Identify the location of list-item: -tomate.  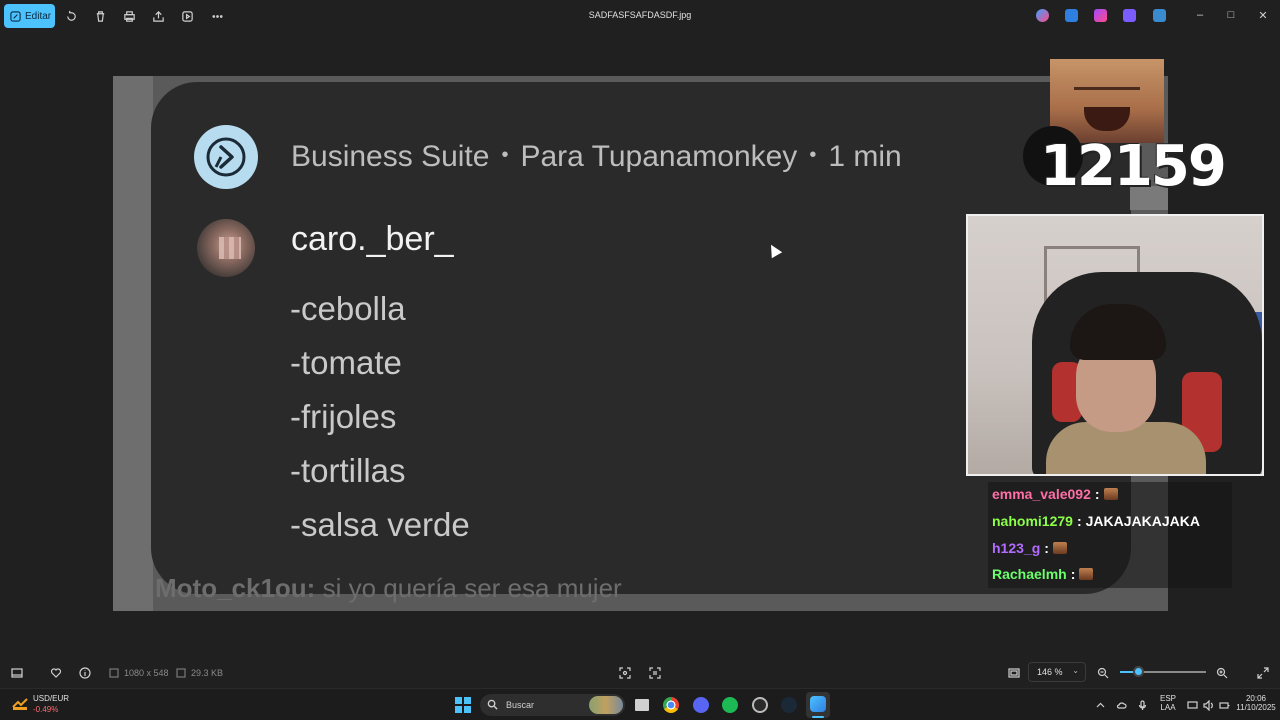
(346, 362).